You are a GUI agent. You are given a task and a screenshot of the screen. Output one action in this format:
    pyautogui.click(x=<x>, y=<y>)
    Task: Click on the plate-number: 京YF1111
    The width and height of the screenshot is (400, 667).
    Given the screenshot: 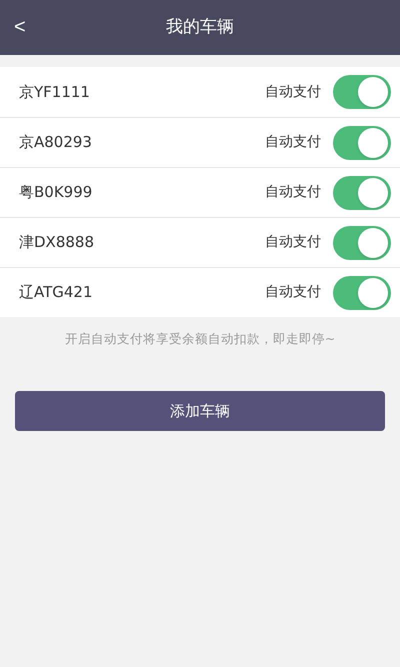 What is the action you would take?
    pyautogui.click(x=54, y=92)
    